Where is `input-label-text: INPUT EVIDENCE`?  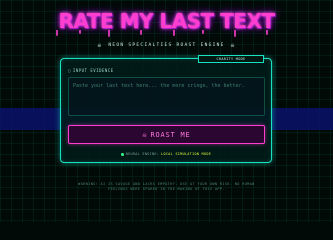
input-label-text: INPUT EVIDENCE is located at coordinates (93, 70).